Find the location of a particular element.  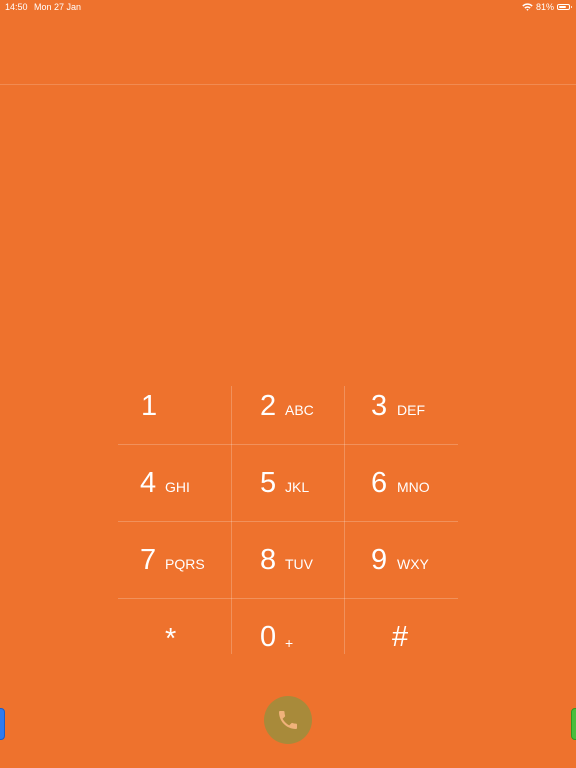

key-letters: ABC is located at coordinates (299, 410).